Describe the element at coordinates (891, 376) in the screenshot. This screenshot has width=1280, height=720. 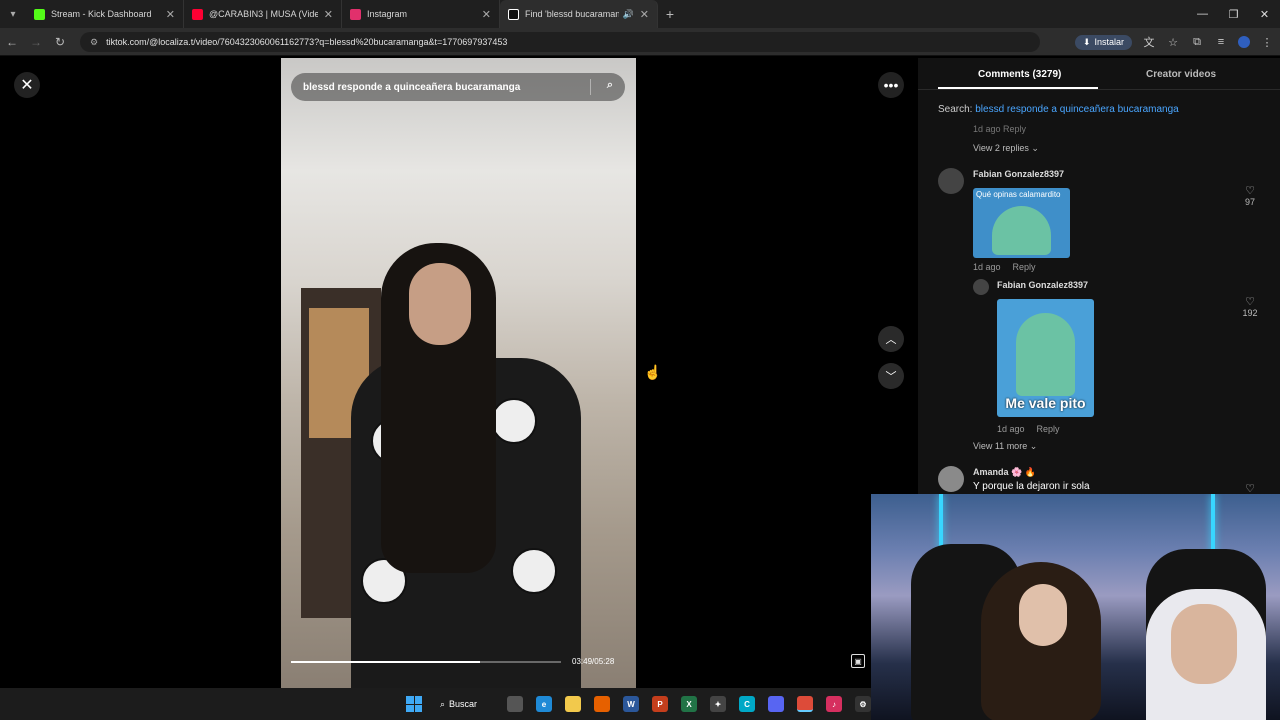
I see `next-video-button: ﹀` at that location.